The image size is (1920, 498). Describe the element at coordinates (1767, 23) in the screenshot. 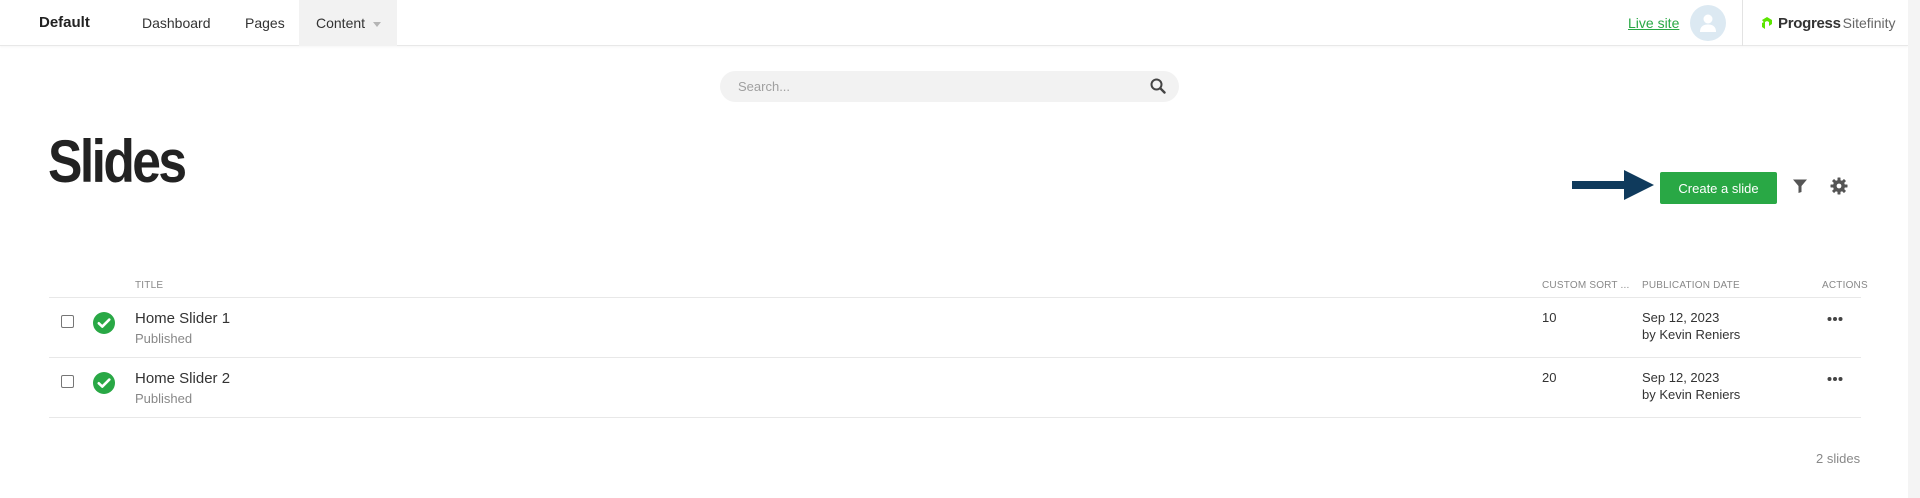

I see `progress-logo-icon` at that location.